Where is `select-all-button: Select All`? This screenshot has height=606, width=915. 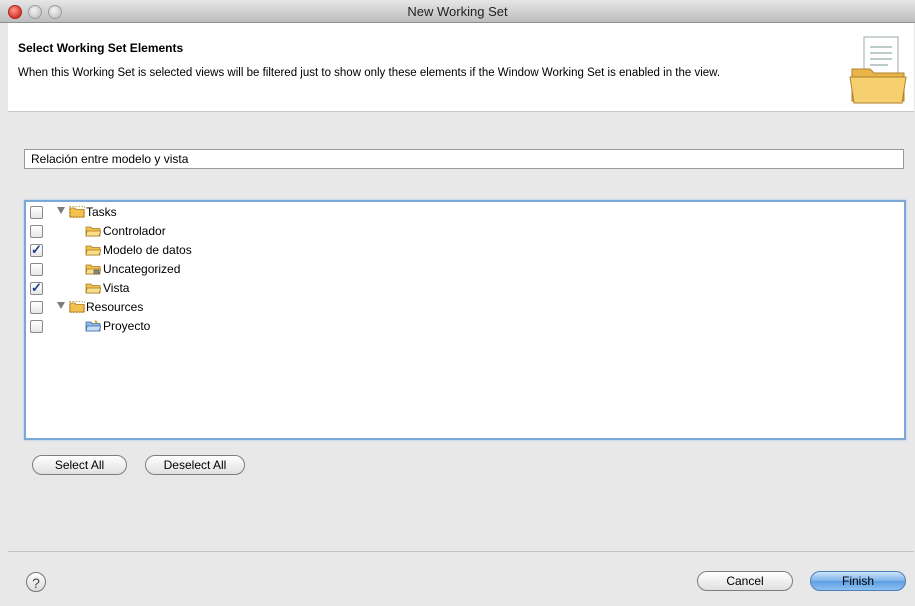
select-all-button: Select All is located at coordinates (79, 465).